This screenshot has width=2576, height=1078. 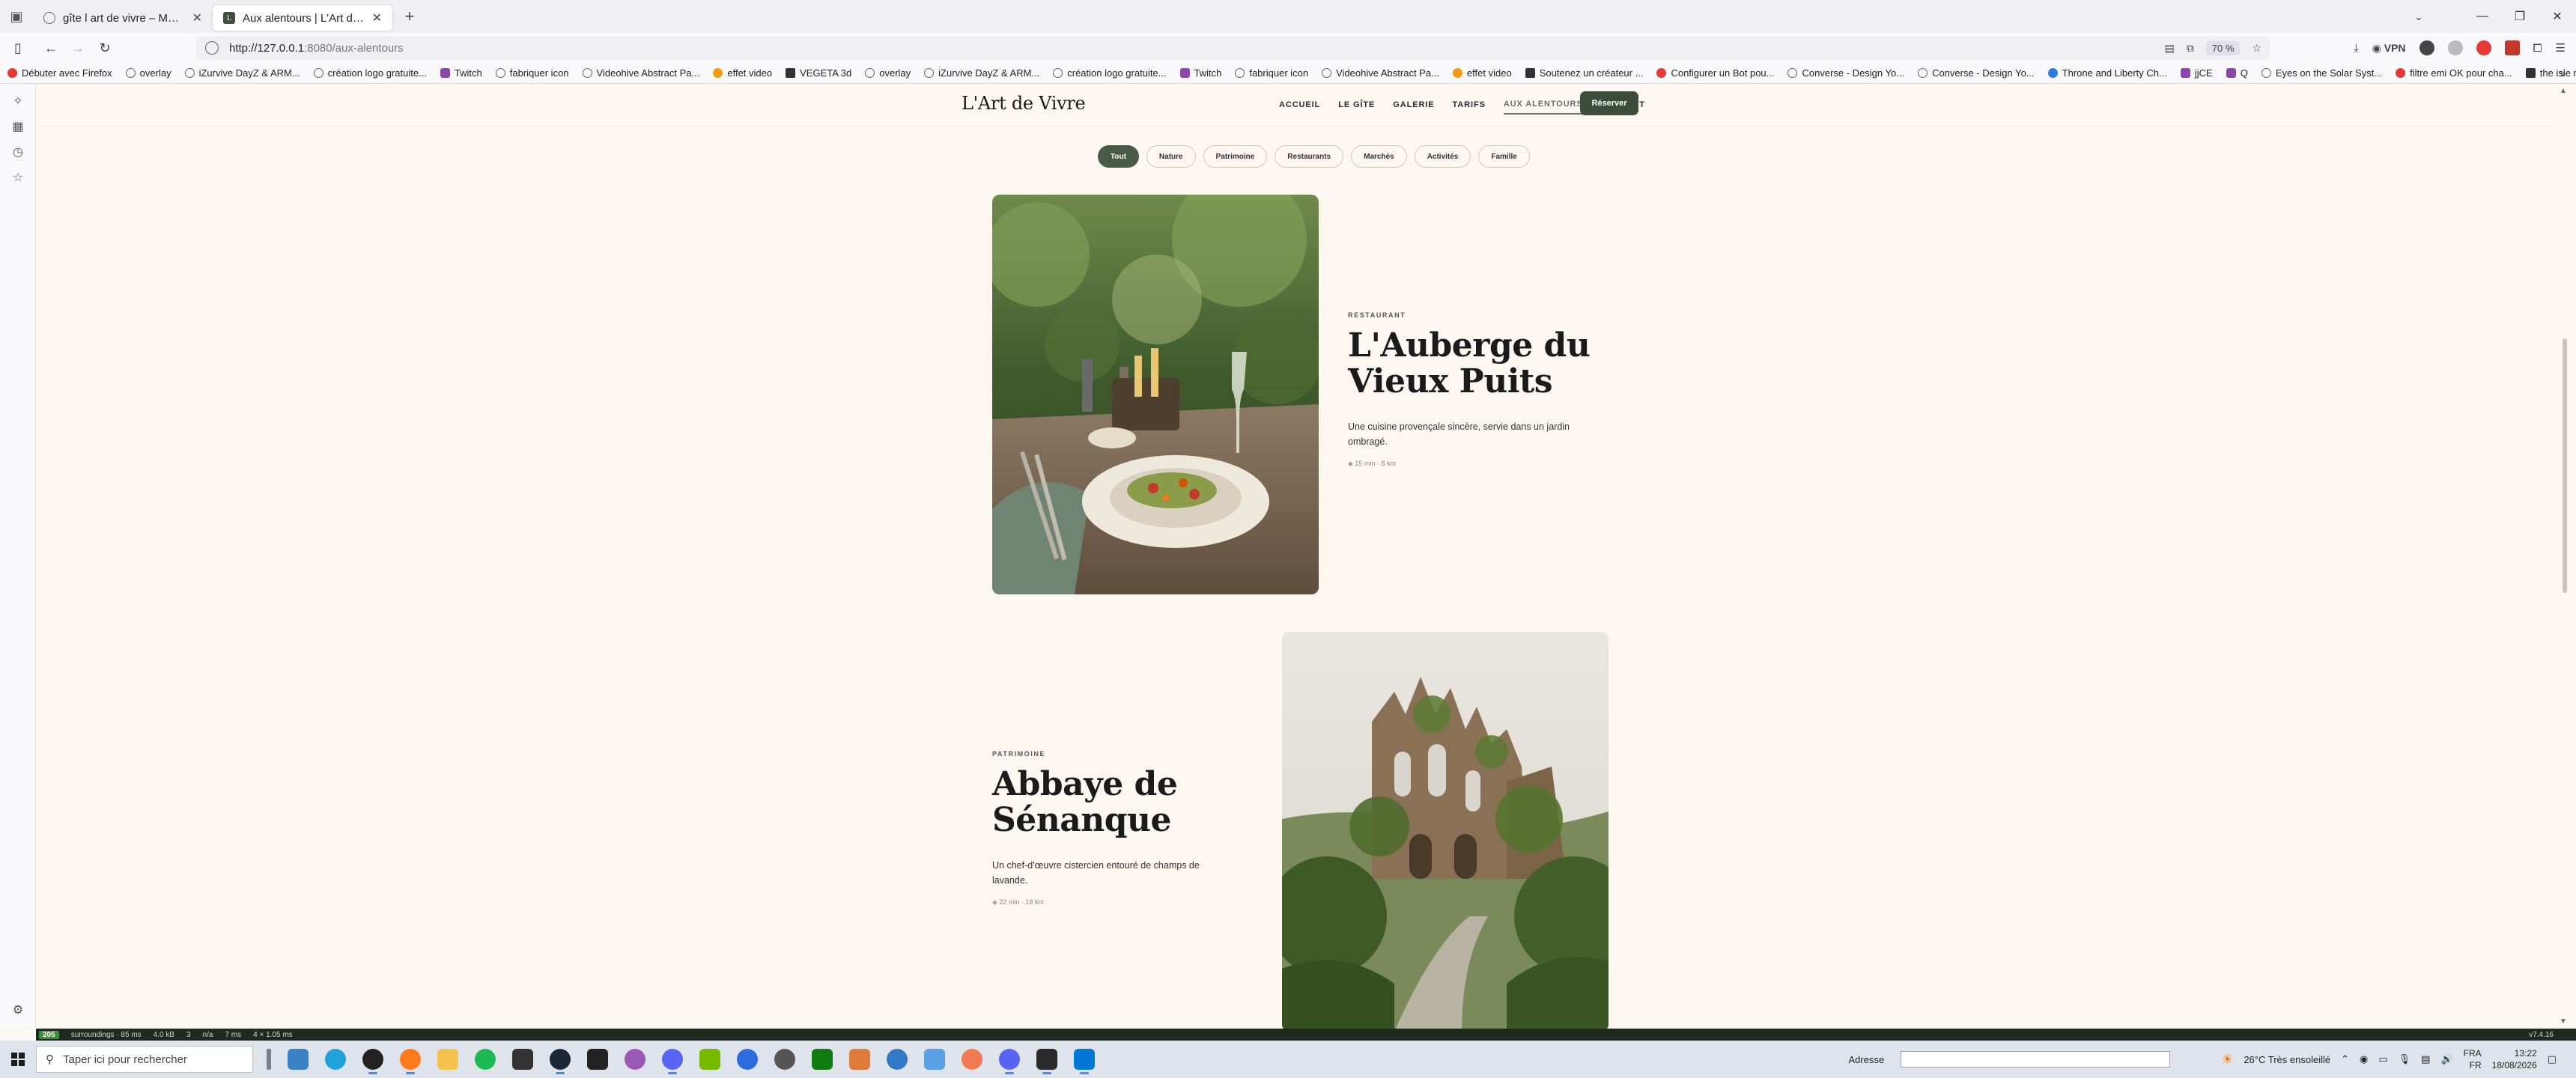 What do you see at coordinates (2345, 1059) in the screenshot?
I see `tray-chevron-up-icon: ⌃` at bounding box center [2345, 1059].